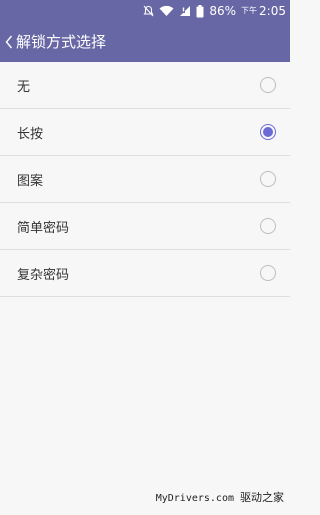 The image size is (320, 515). Describe the element at coordinates (9, 42) in the screenshot. I see `chevron-left-icon` at that location.